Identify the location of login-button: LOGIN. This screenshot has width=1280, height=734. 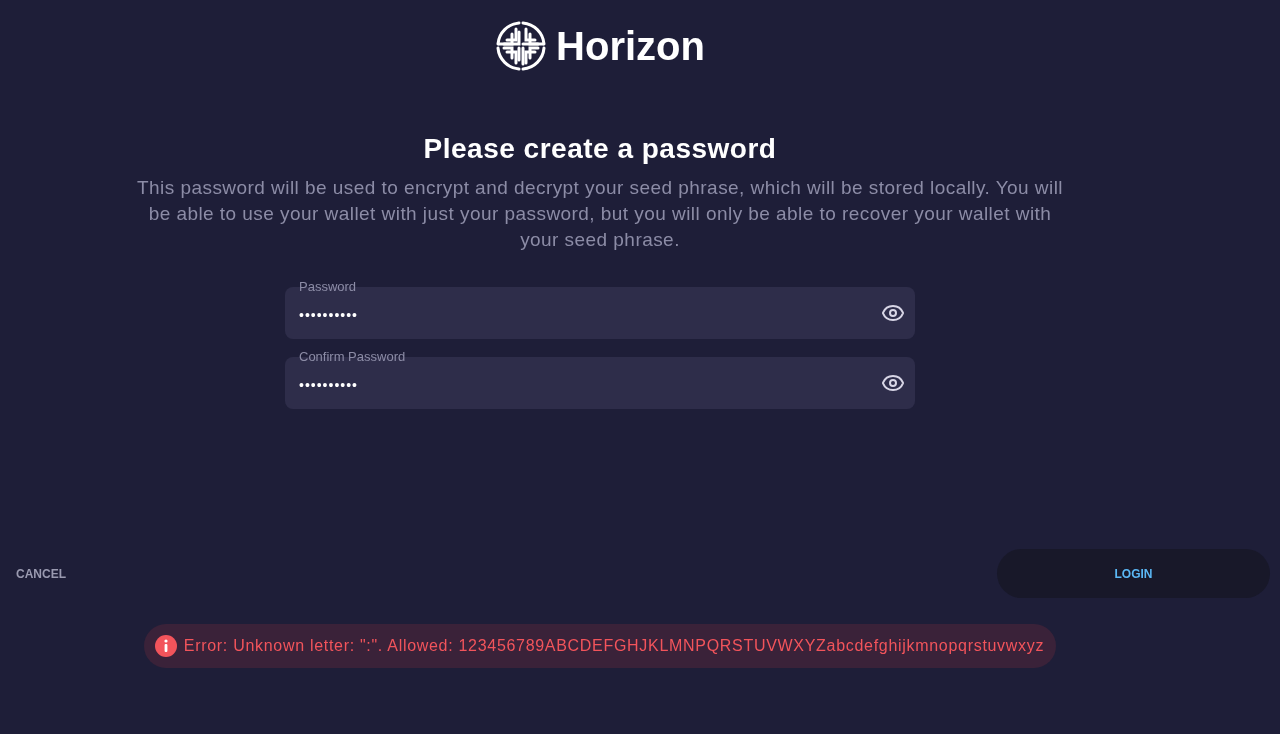
(1133, 573).